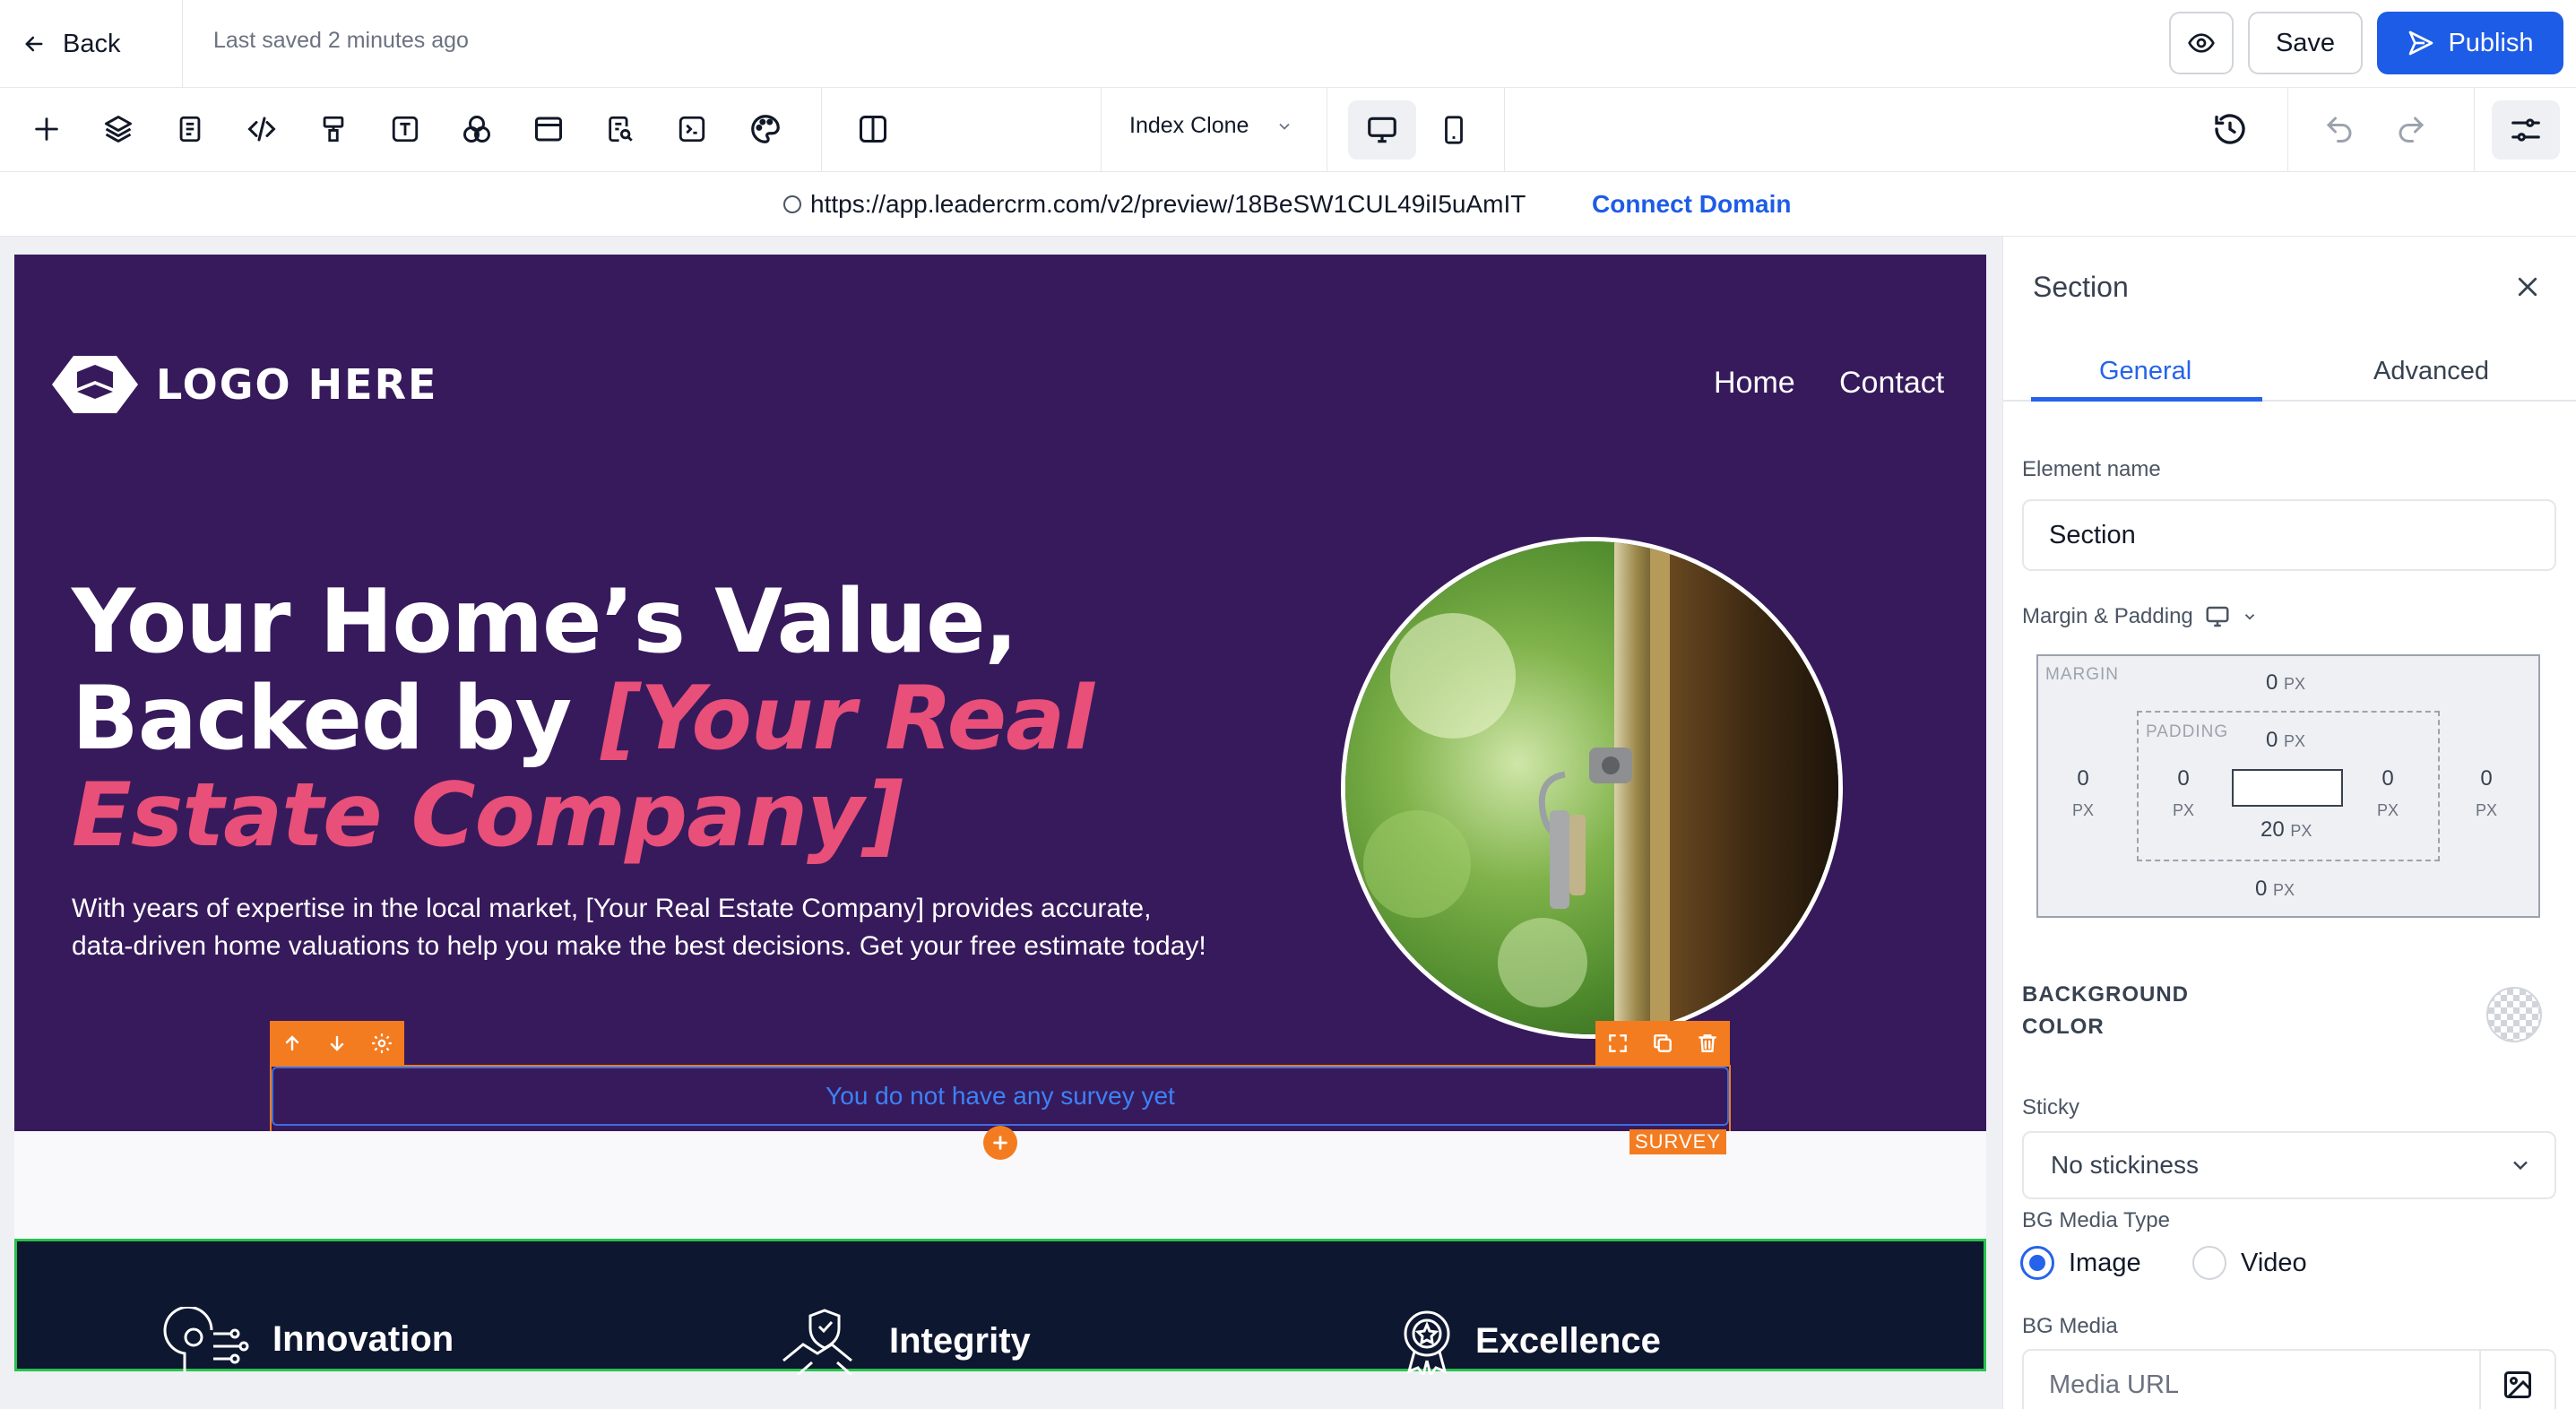  Describe the element at coordinates (2289, 535) in the screenshot. I see `element-name-input: Section` at that location.